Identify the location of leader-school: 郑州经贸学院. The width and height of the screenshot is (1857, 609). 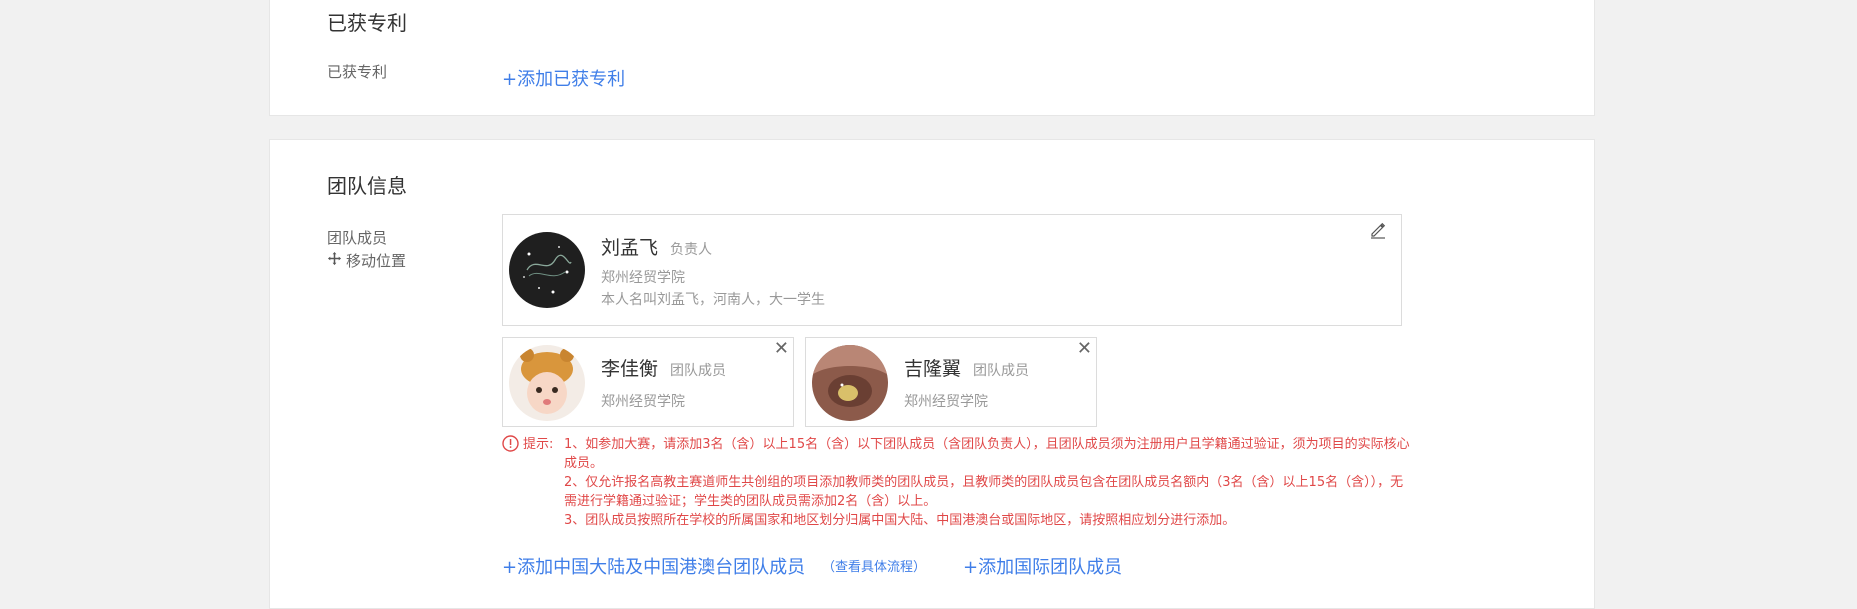
(643, 278).